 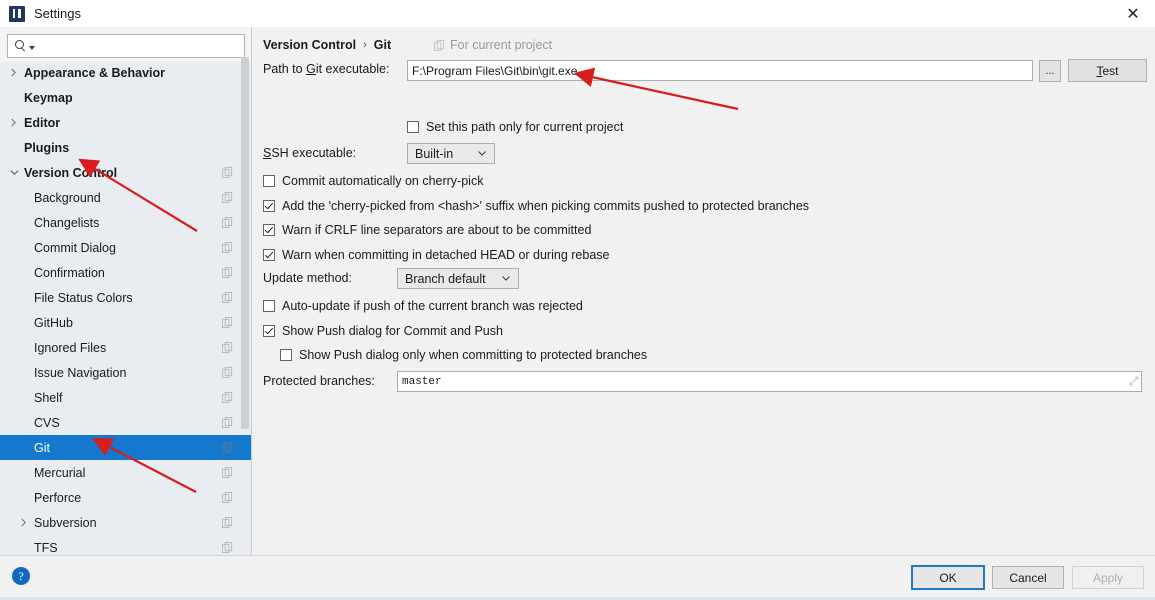 I want to click on sidebar-item-editor: Editor, so click(x=125, y=122).